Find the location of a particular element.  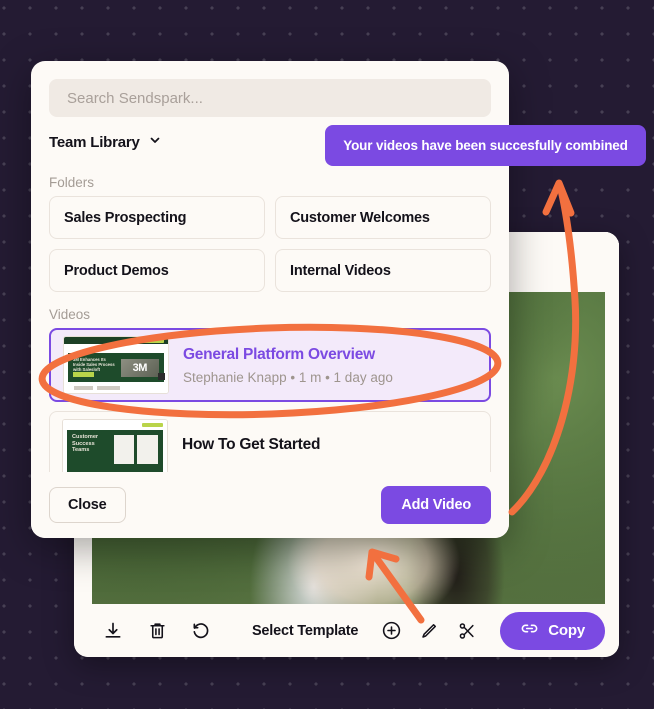

add-video-button: Add Video is located at coordinates (436, 505).